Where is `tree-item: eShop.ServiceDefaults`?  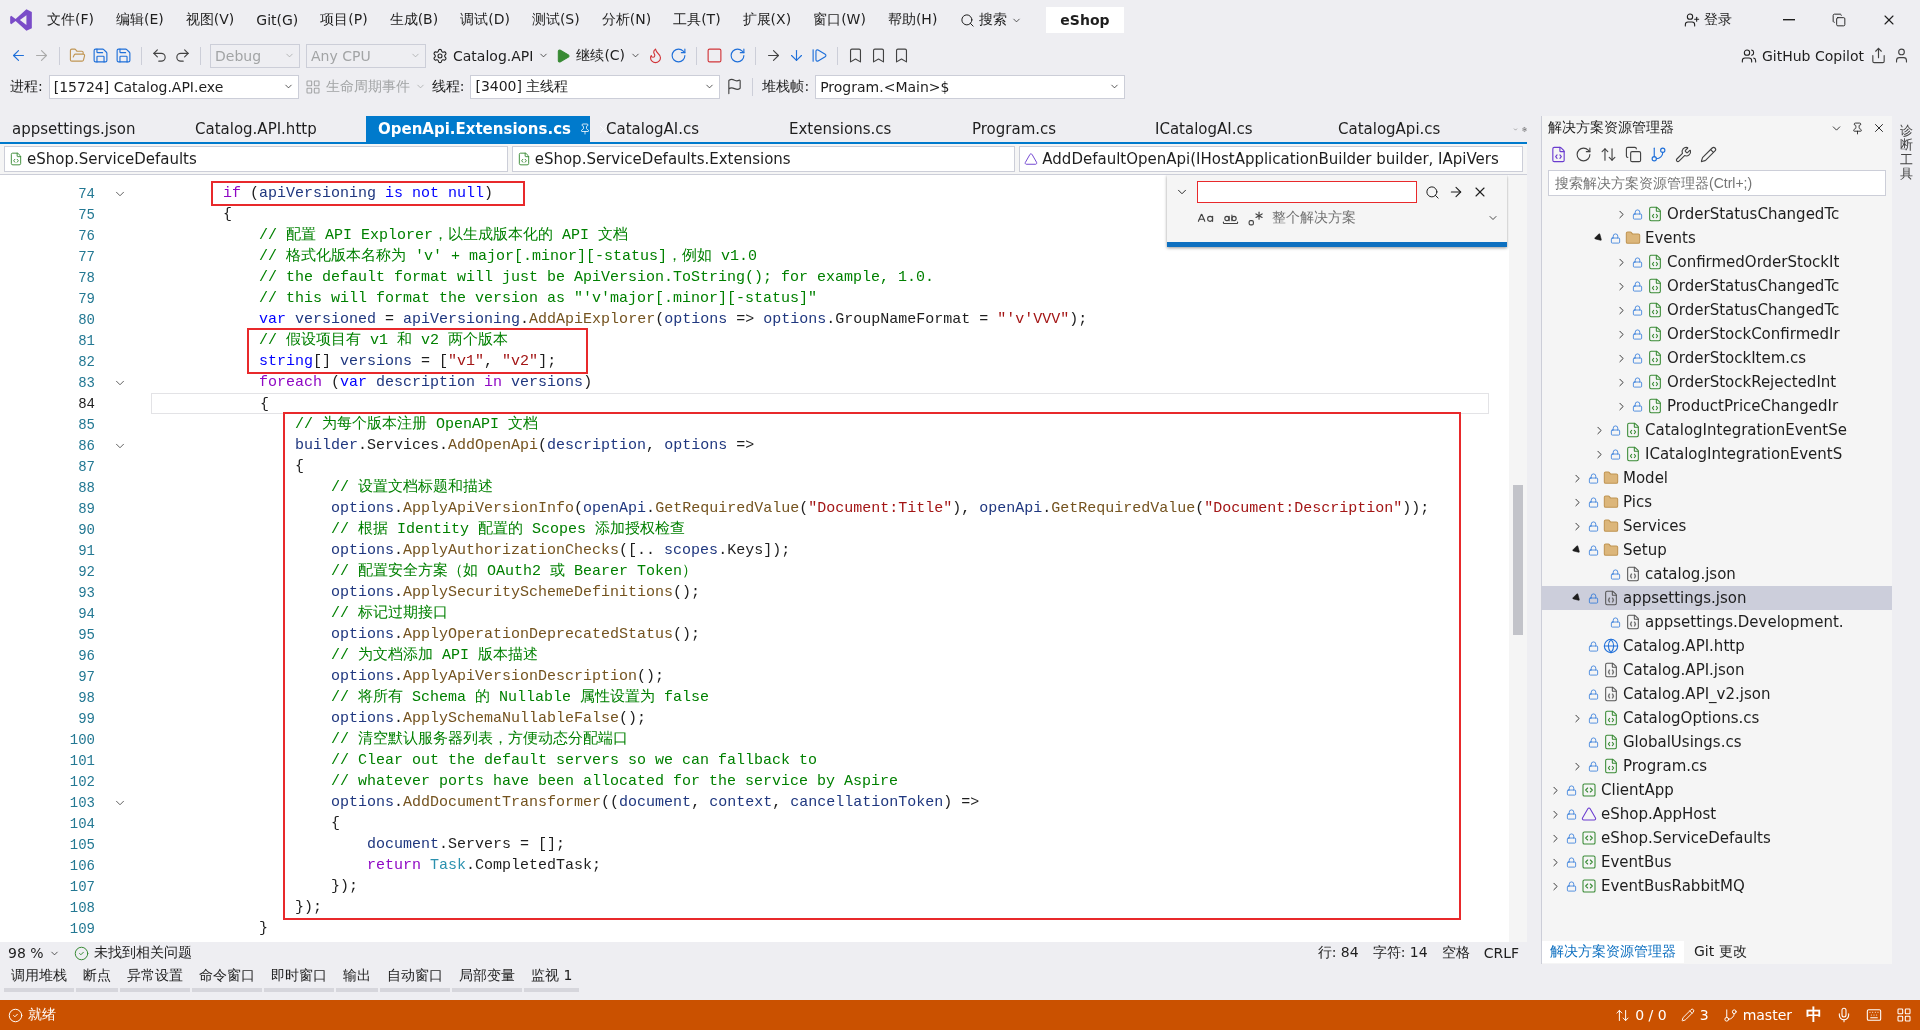
tree-item: eShop.ServiceDefaults is located at coordinates (1717, 838).